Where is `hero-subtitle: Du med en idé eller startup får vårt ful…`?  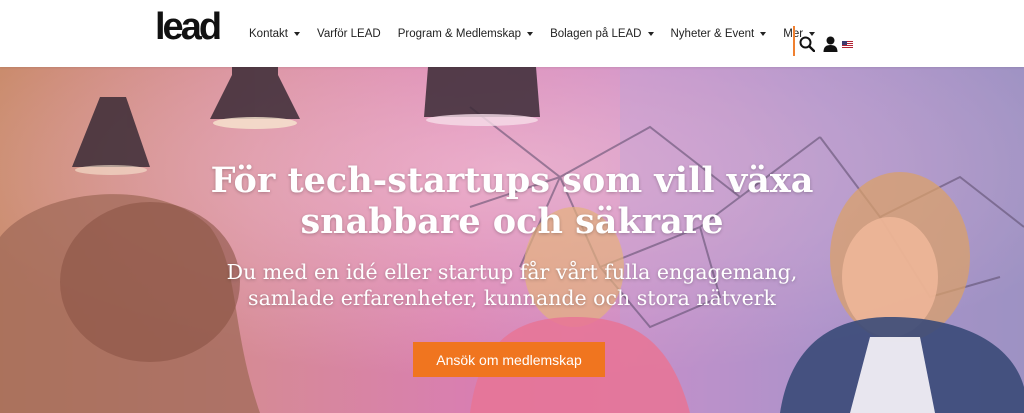
hero-subtitle: Du med en idé eller startup får vårt ful… is located at coordinates (512, 285).